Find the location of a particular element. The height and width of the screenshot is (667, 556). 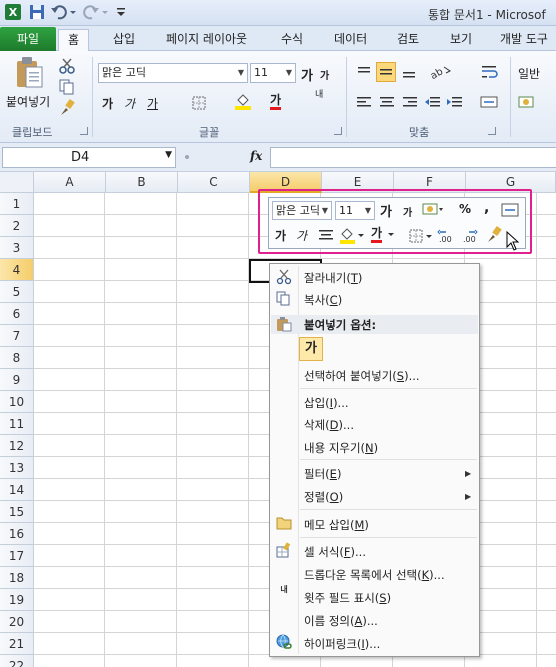

formula-input is located at coordinates (413, 157).